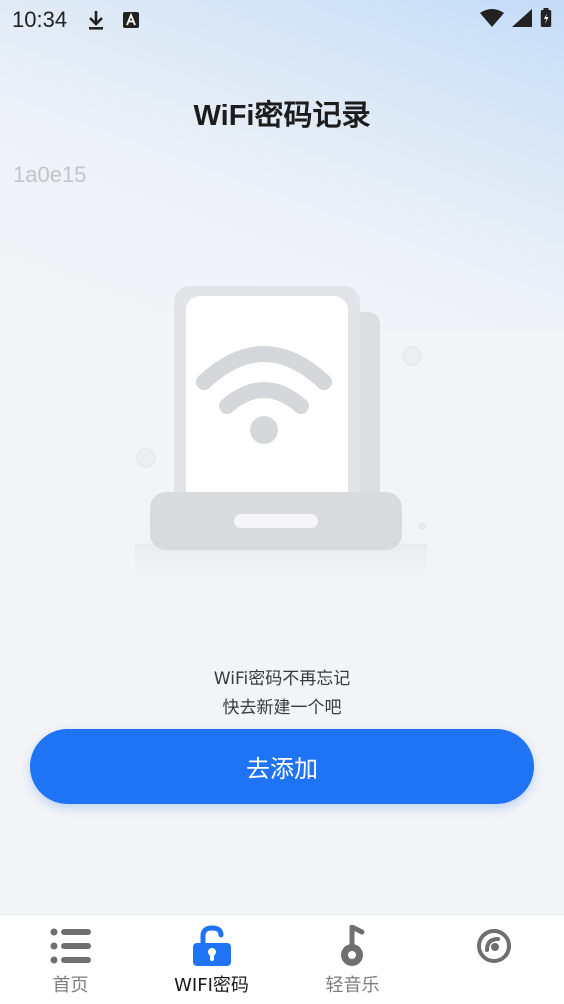 This screenshot has height=1004, width=564. Describe the element at coordinates (282, 708) in the screenshot. I see `empty-state-line-2: 快去新建一个吧` at that location.